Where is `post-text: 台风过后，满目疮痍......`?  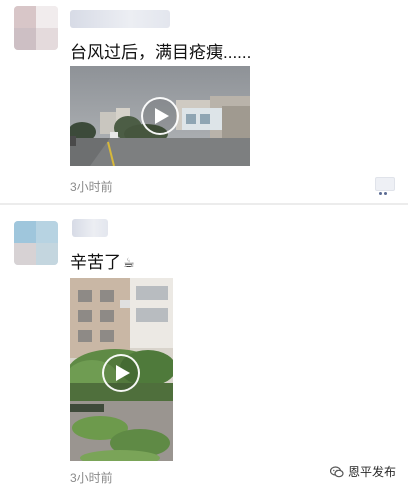 post-text: 台风过后，满目疮痍...... is located at coordinates (161, 52).